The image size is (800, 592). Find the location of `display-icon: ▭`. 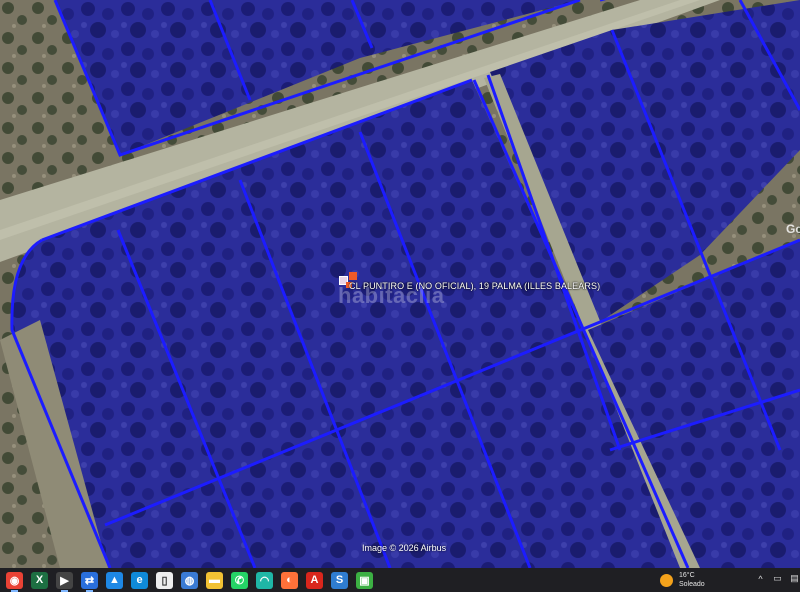

display-icon: ▭ is located at coordinates (777, 578).